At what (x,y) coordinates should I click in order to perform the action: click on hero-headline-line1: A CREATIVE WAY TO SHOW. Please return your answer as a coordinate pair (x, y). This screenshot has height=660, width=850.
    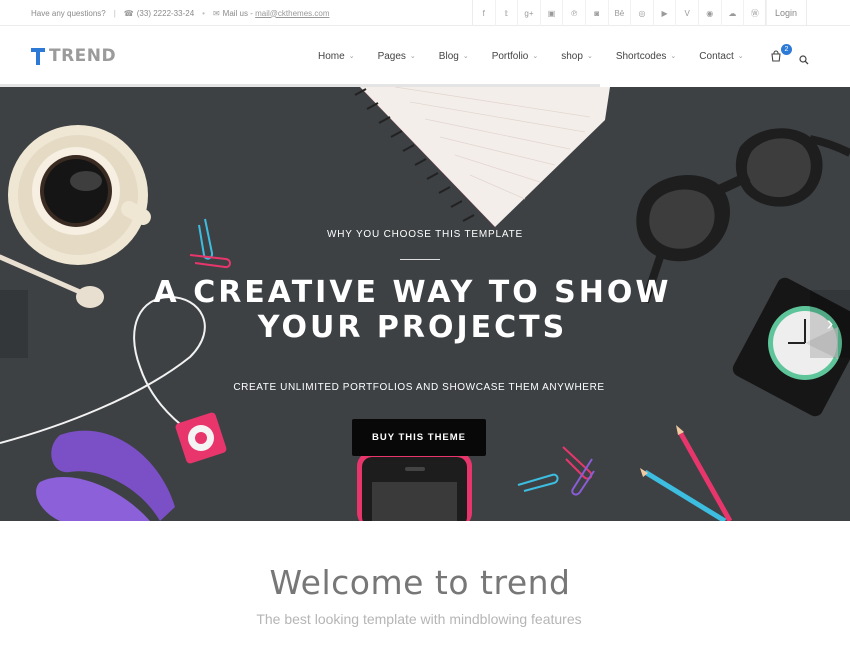
    Looking at the image, I should click on (412, 292).